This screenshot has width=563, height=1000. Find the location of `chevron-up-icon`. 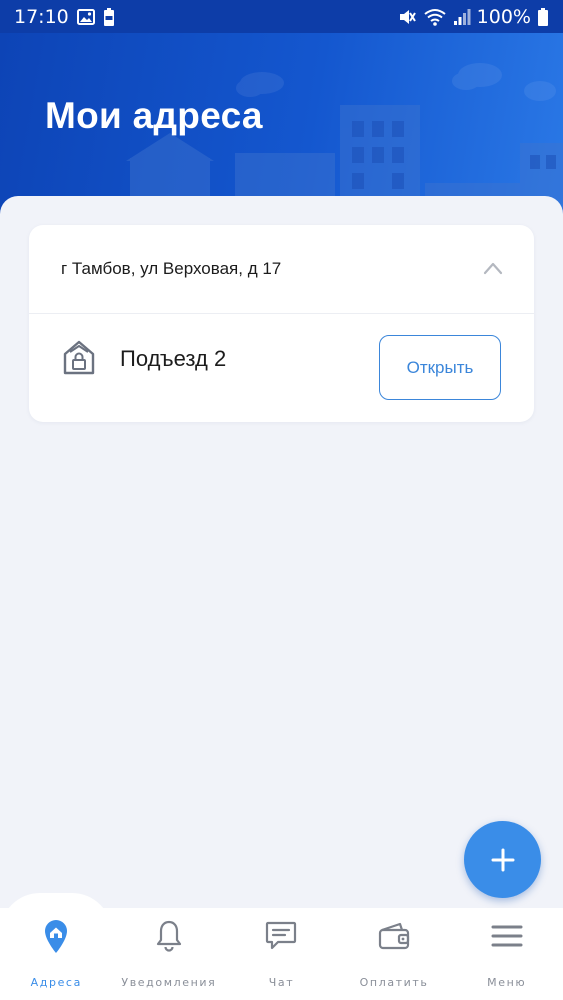

chevron-up-icon is located at coordinates (493, 268).